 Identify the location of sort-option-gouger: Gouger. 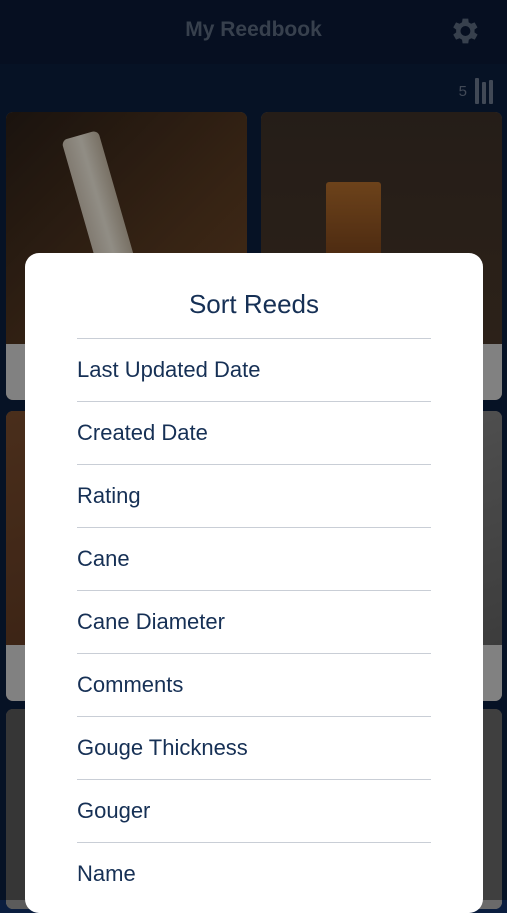
(254, 810).